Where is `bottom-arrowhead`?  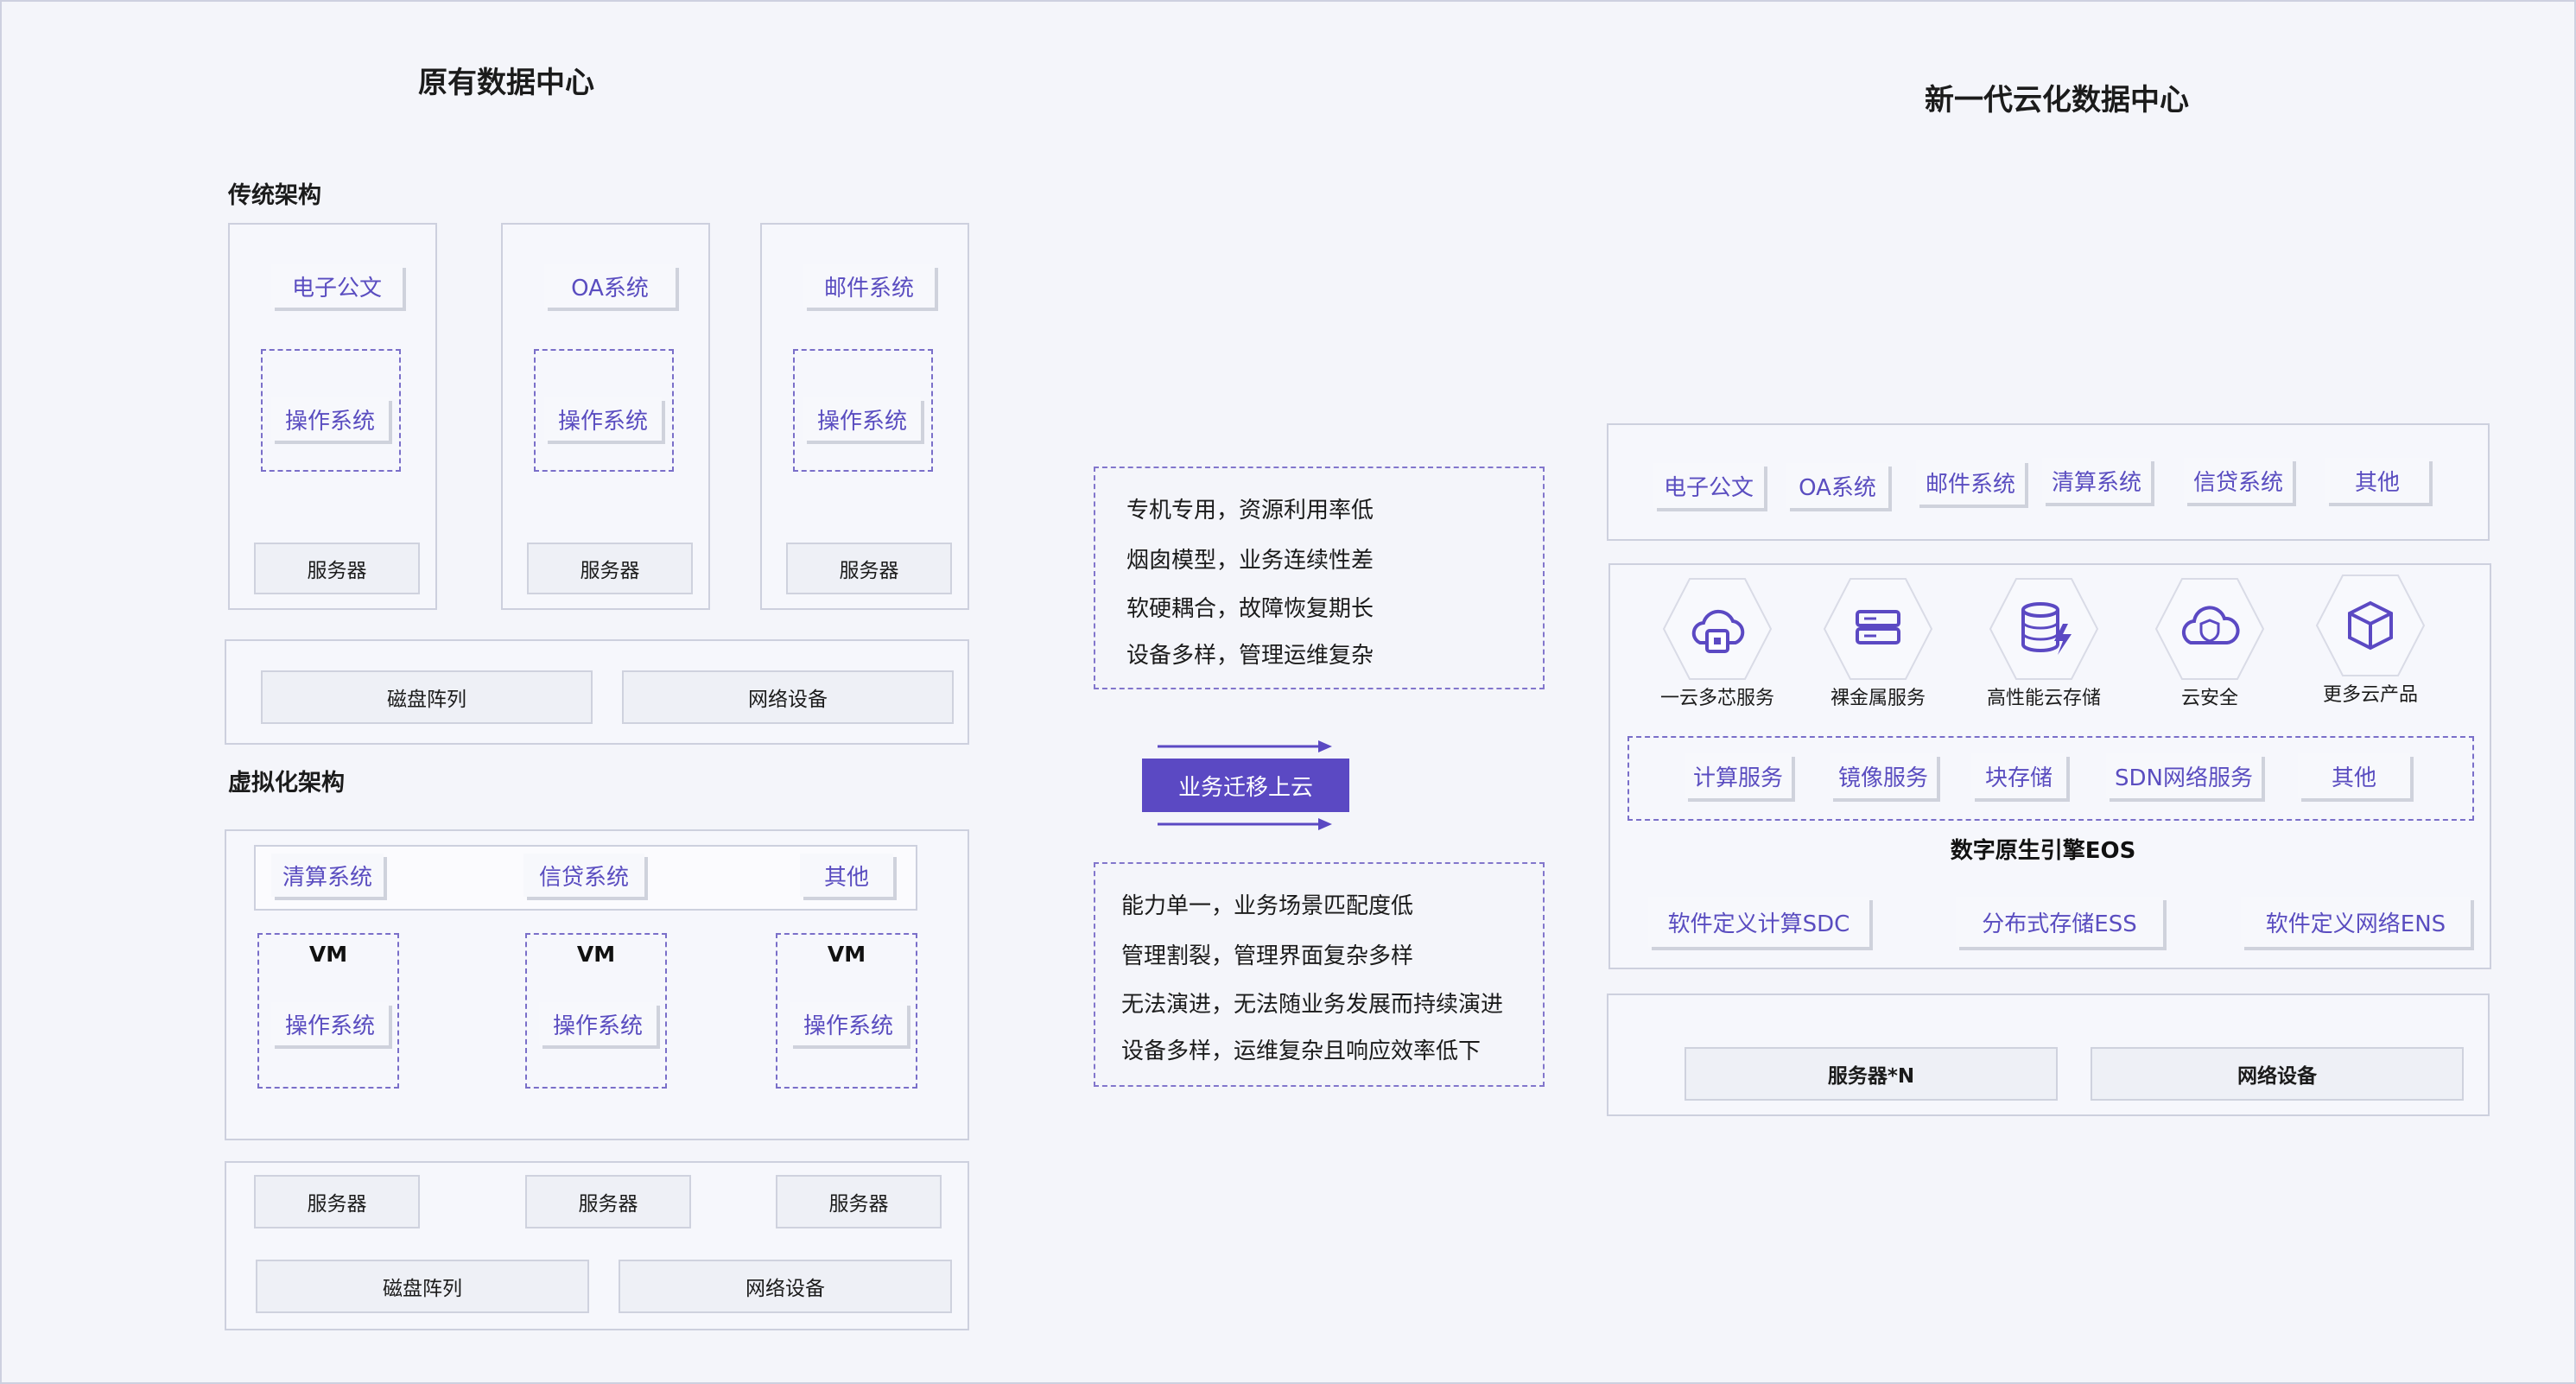 bottom-arrowhead is located at coordinates (1325, 824).